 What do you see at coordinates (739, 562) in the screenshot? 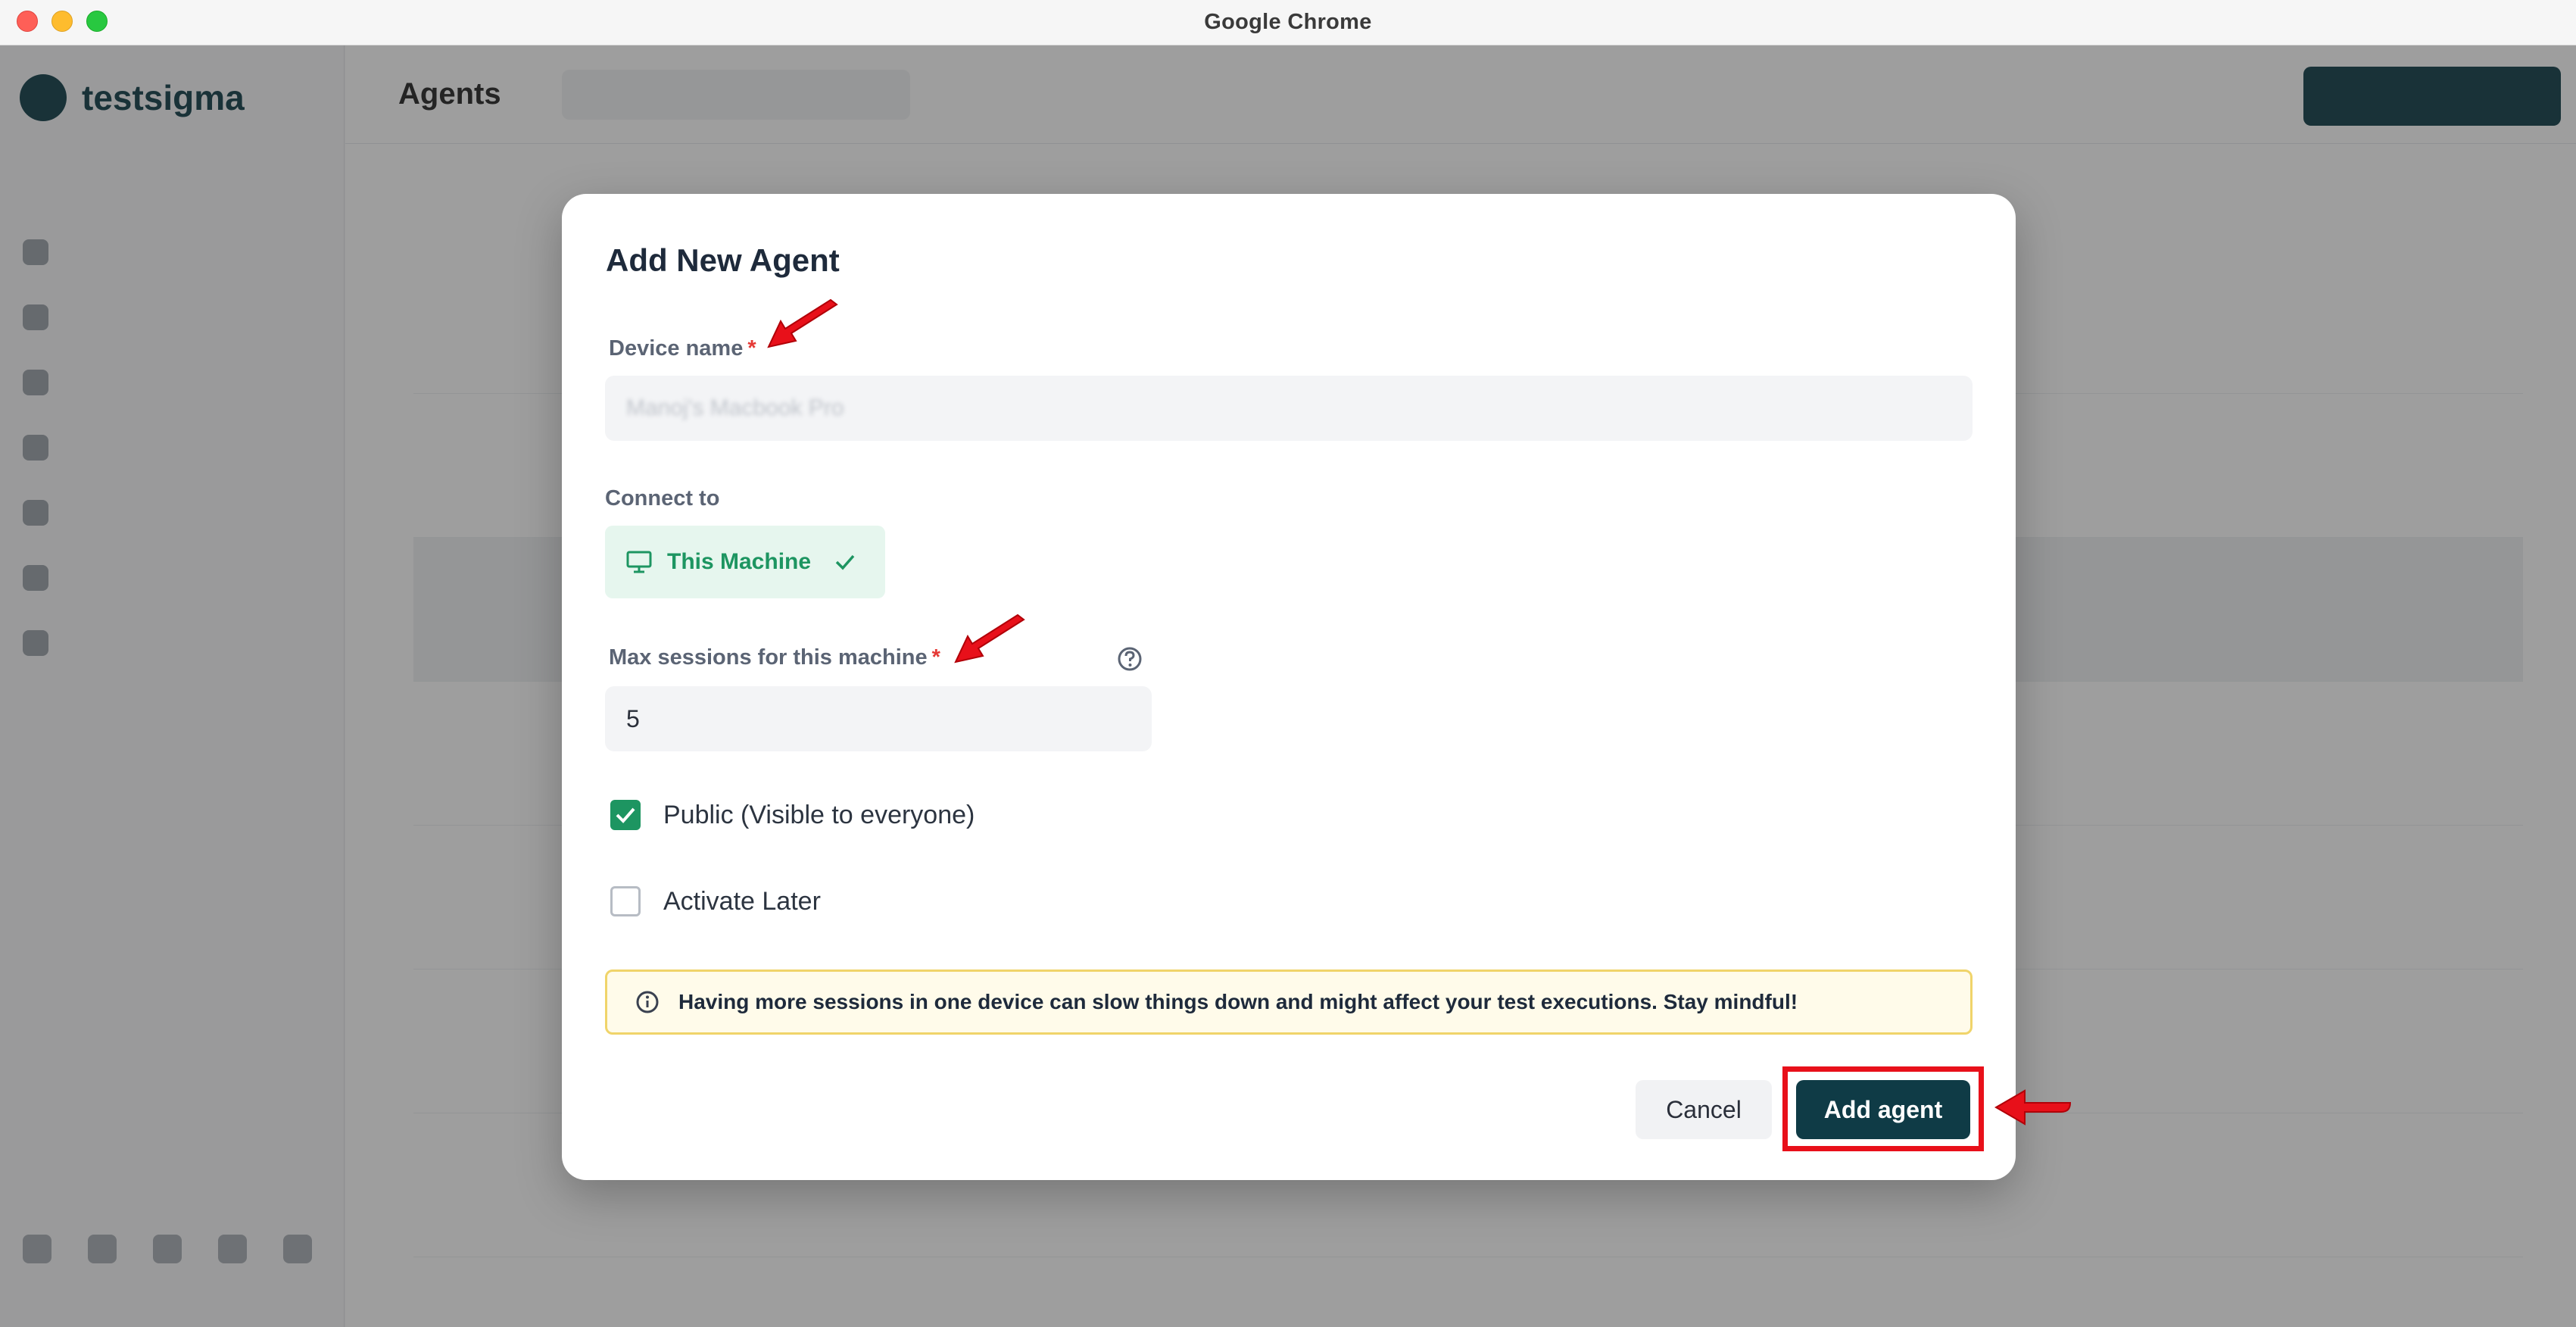
I see `this-machine-label: This Machine` at bounding box center [739, 562].